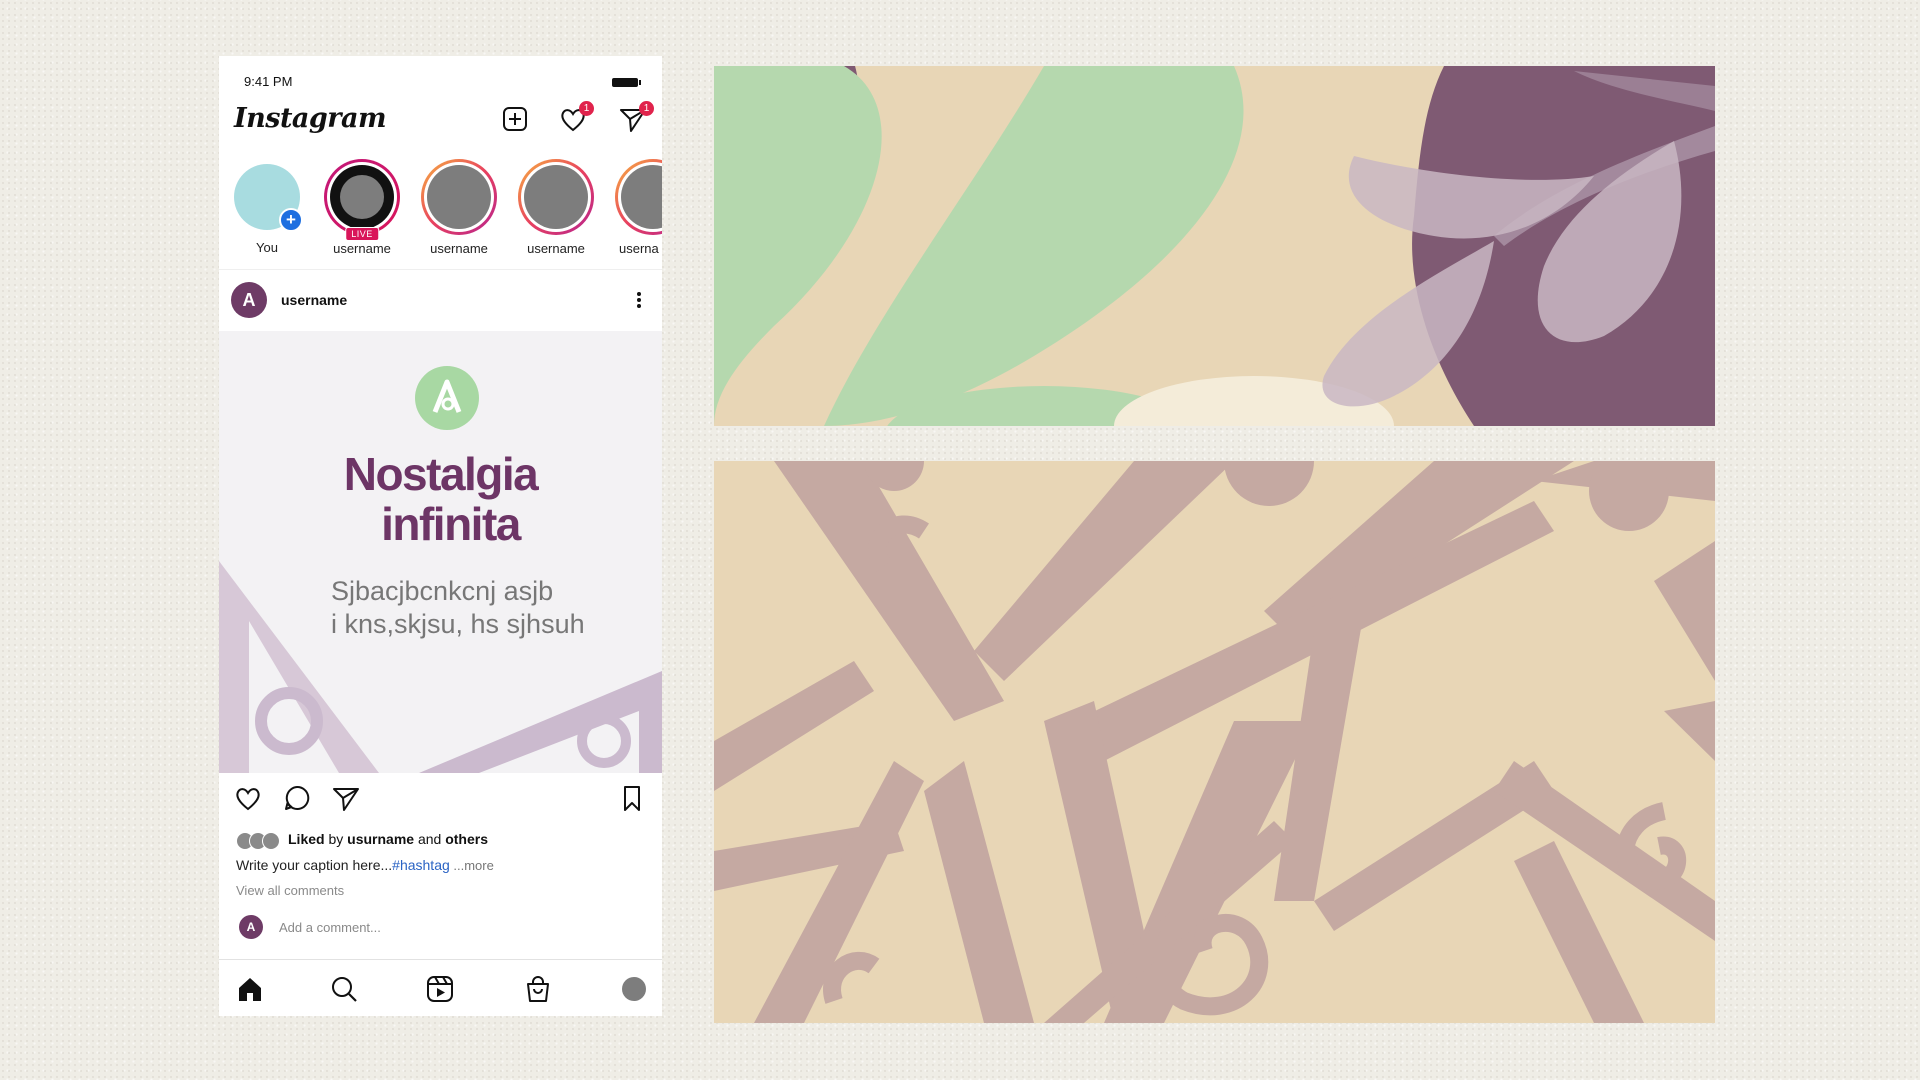 The image size is (1920, 1080). Describe the element at coordinates (638, 207) in the screenshot. I see `story-item: userna` at that location.